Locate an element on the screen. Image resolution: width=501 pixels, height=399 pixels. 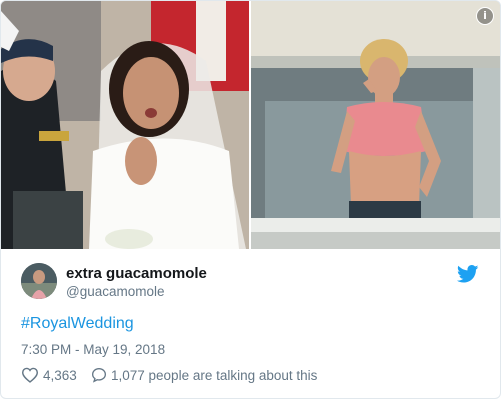
avatar-image is located at coordinates (39, 281).